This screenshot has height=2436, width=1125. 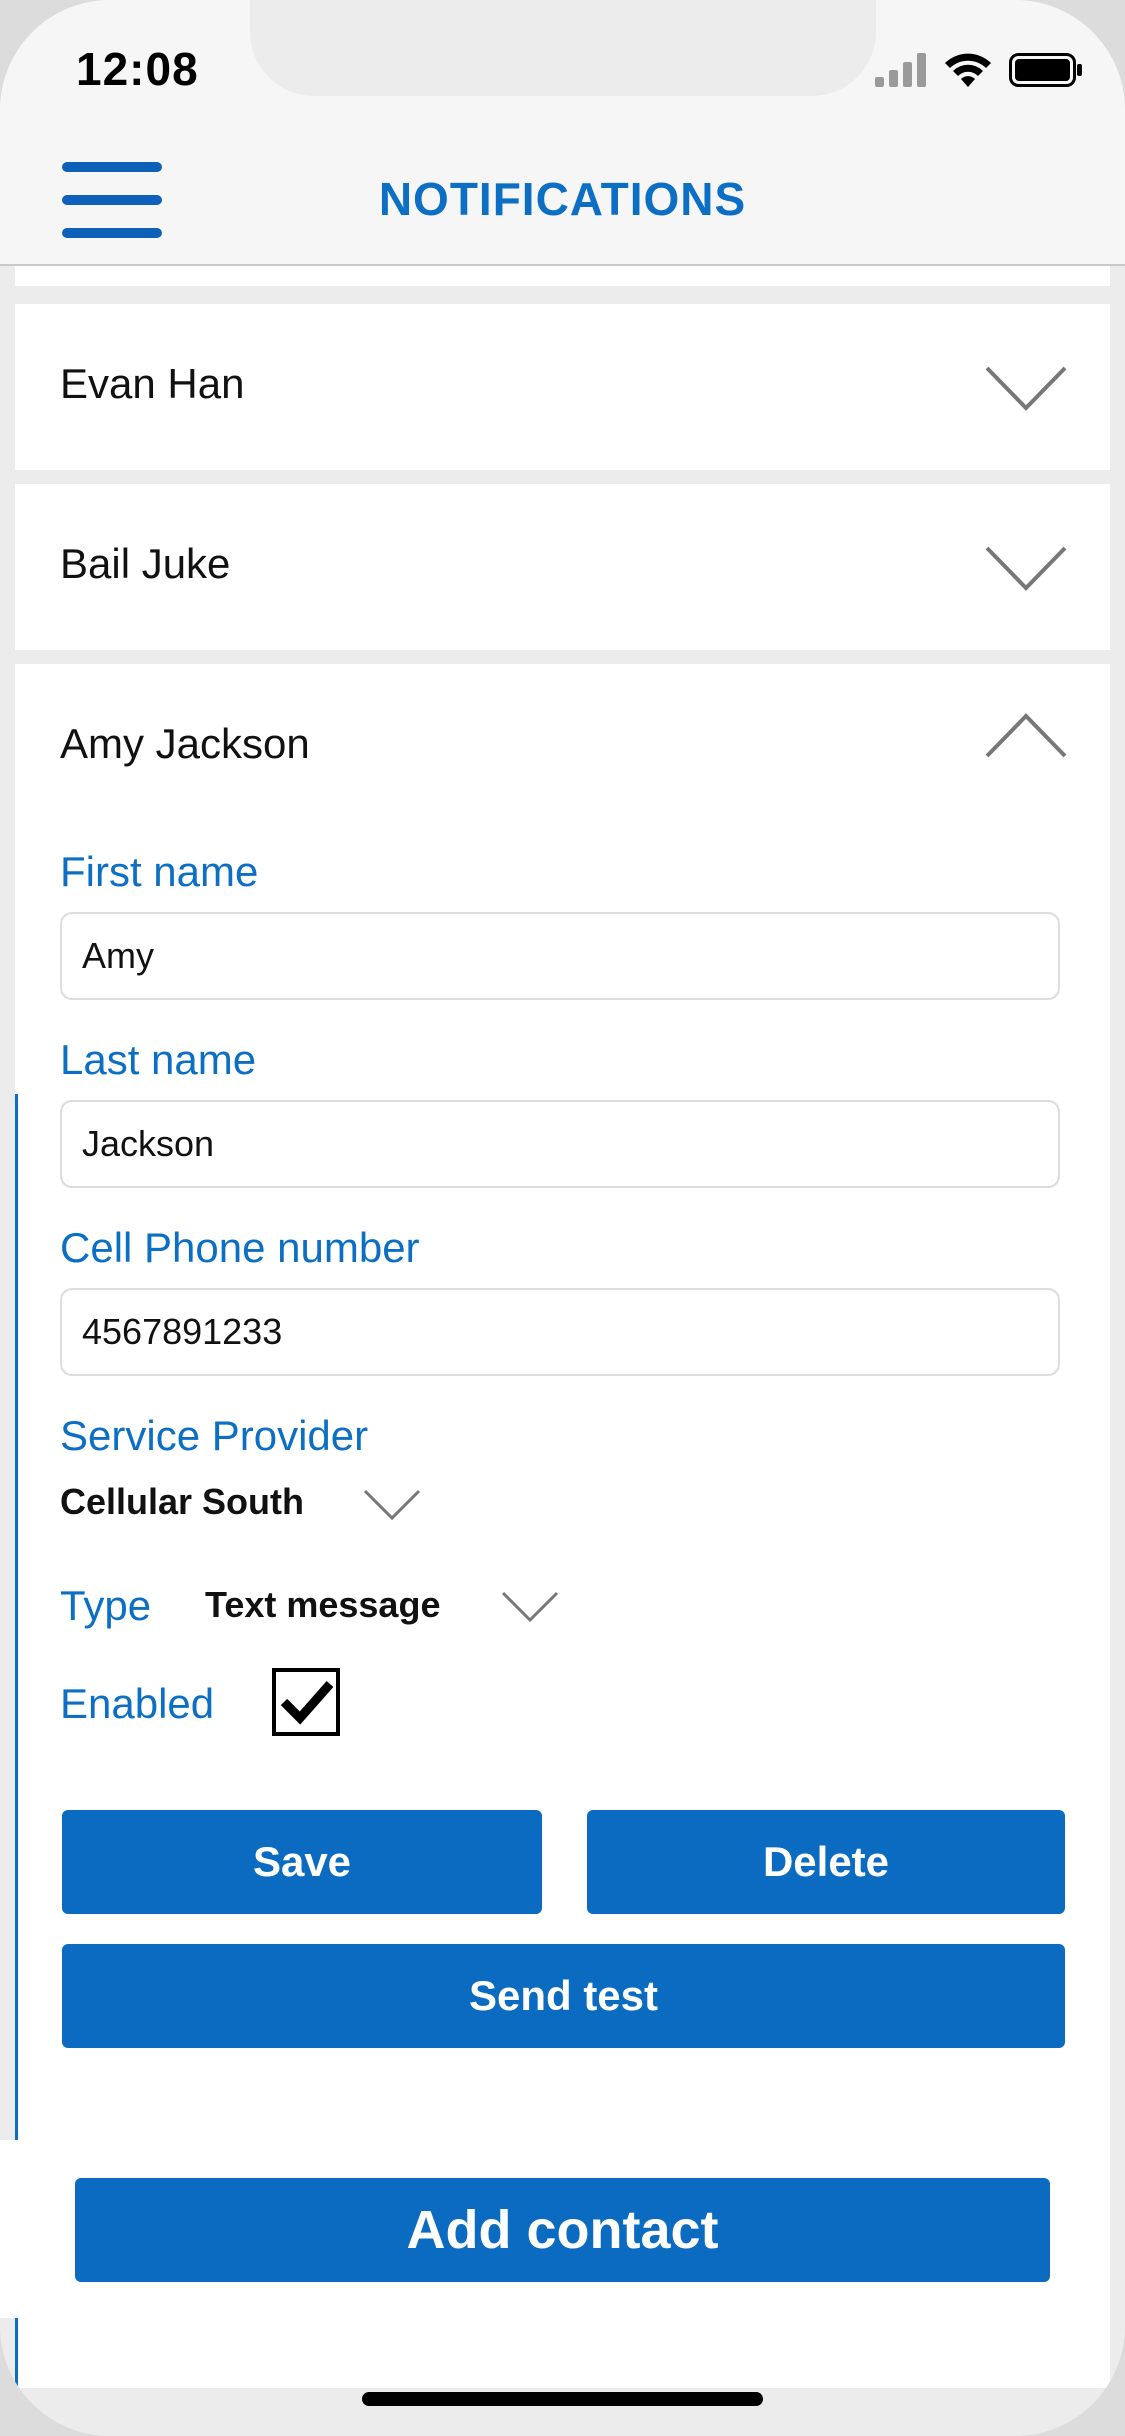 What do you see at coordinates (562, 2230) in the screenshot?
I see `add-contact-button: Add contact` at bounding box center [562, 2230].